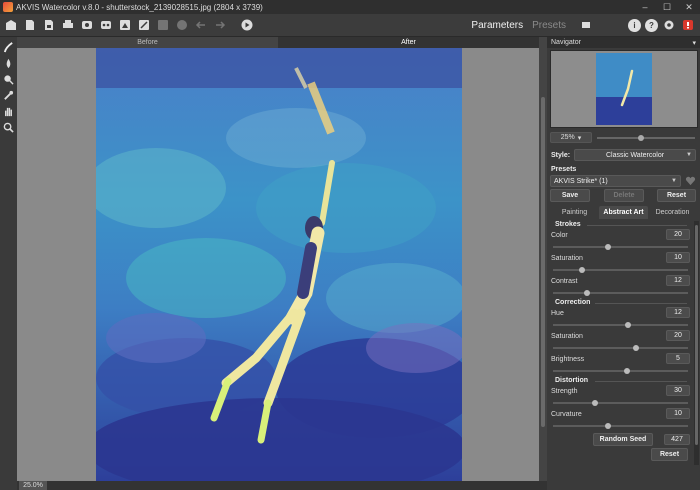 This screenshot has width=700, height=490. I want to click on param-color-value: 20, so click(678, 234).